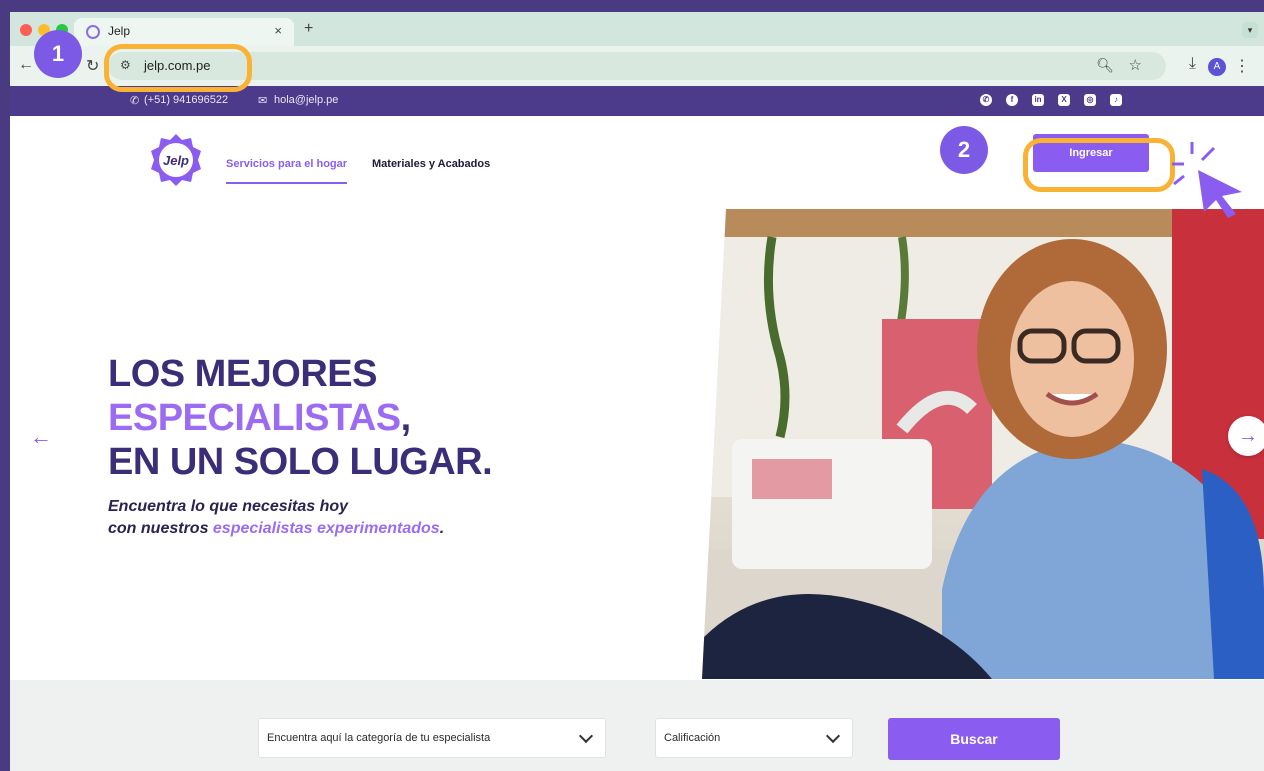 Image resolution: width=1264 pixels, height=771 pixels. Describe the element at coordinates (1099, 165) in the screenshot. I see `login-highlight-frame` at that location.